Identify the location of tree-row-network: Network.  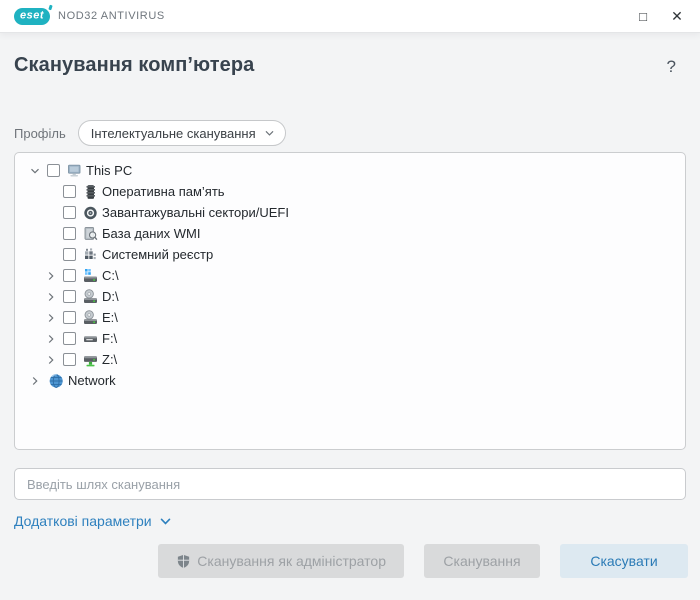
(350, 380).